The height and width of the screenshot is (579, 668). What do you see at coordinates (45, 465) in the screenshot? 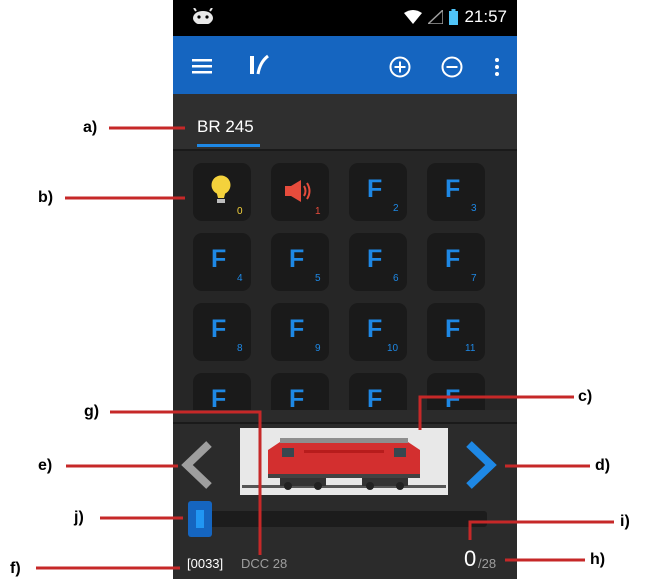
I see `callout-label-e: e)` at bounding box center [45, 465].